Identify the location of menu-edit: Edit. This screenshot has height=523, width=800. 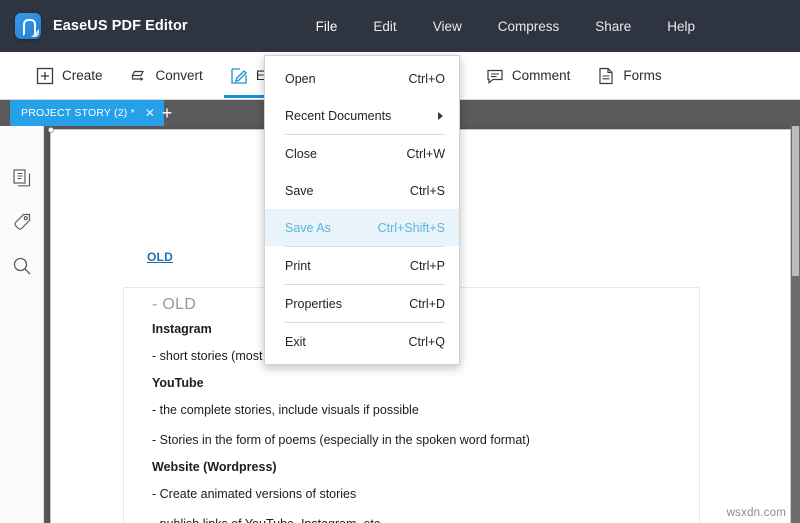
(384, 26).